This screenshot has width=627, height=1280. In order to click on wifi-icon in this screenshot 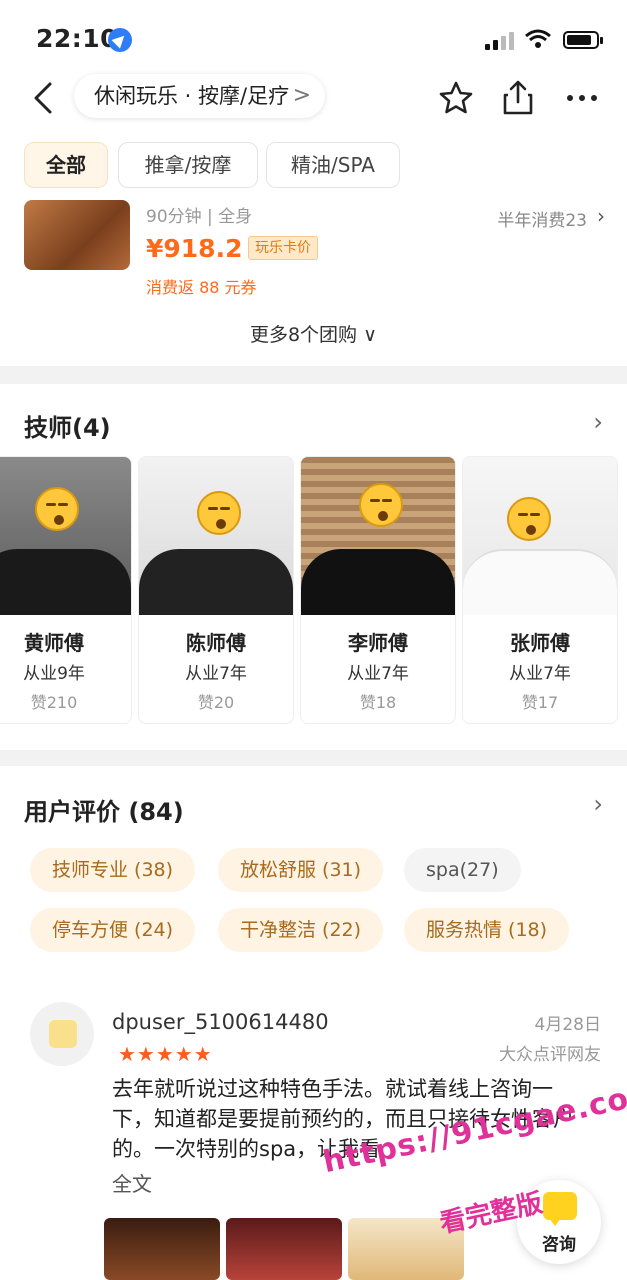, I will do `click(538, 38)`.